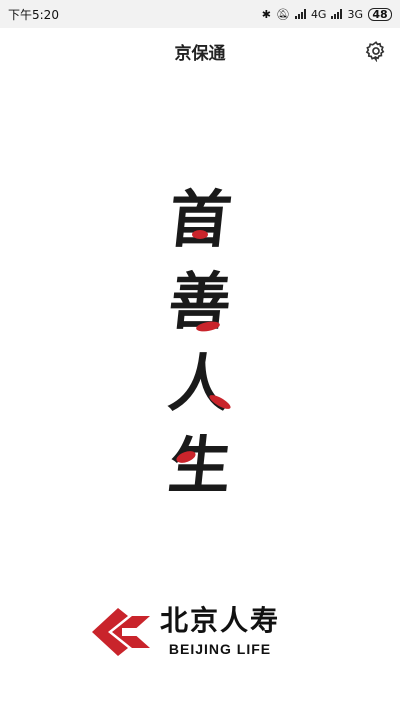 The width and height of the screenshot is (400, 711). Describe the element at coordinates (220, 649) in the screenshot. I see `logo-english-name: BEIJING LIFE` at that location.